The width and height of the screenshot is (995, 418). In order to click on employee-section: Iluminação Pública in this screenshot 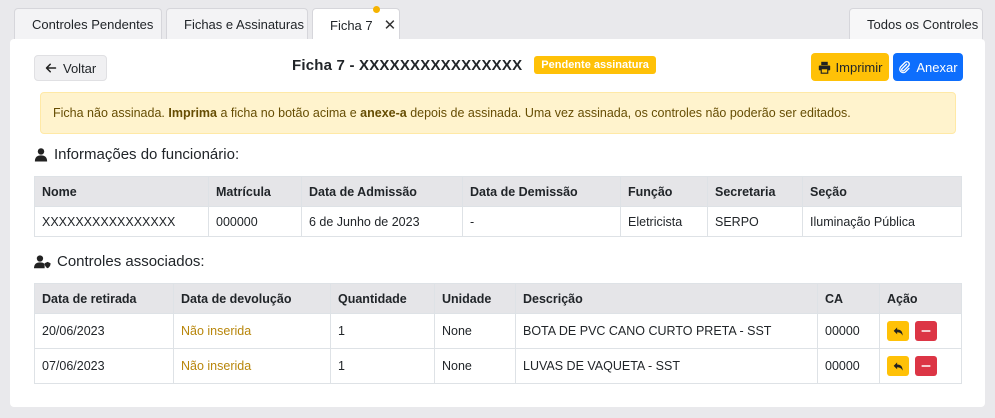, I will do `click(882, 221)`.